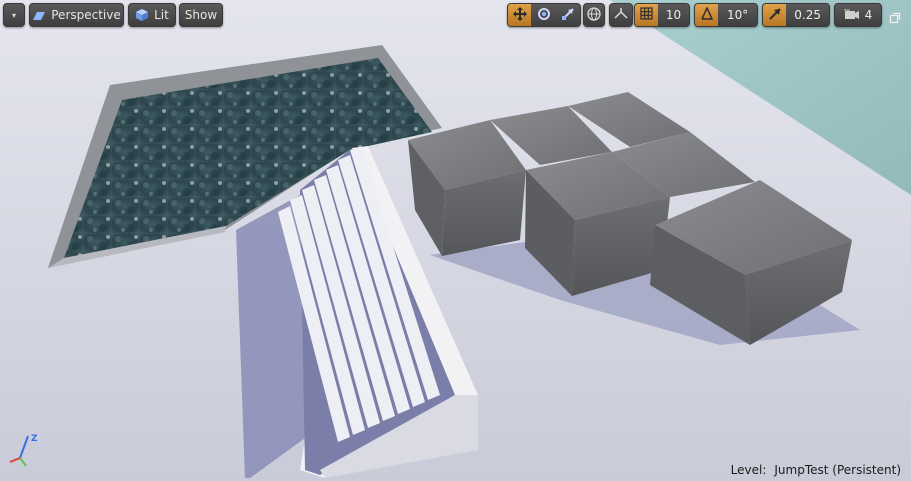 This screenshot has height=481, width=911. I want to click on show-label: Show, so click(201, 15).